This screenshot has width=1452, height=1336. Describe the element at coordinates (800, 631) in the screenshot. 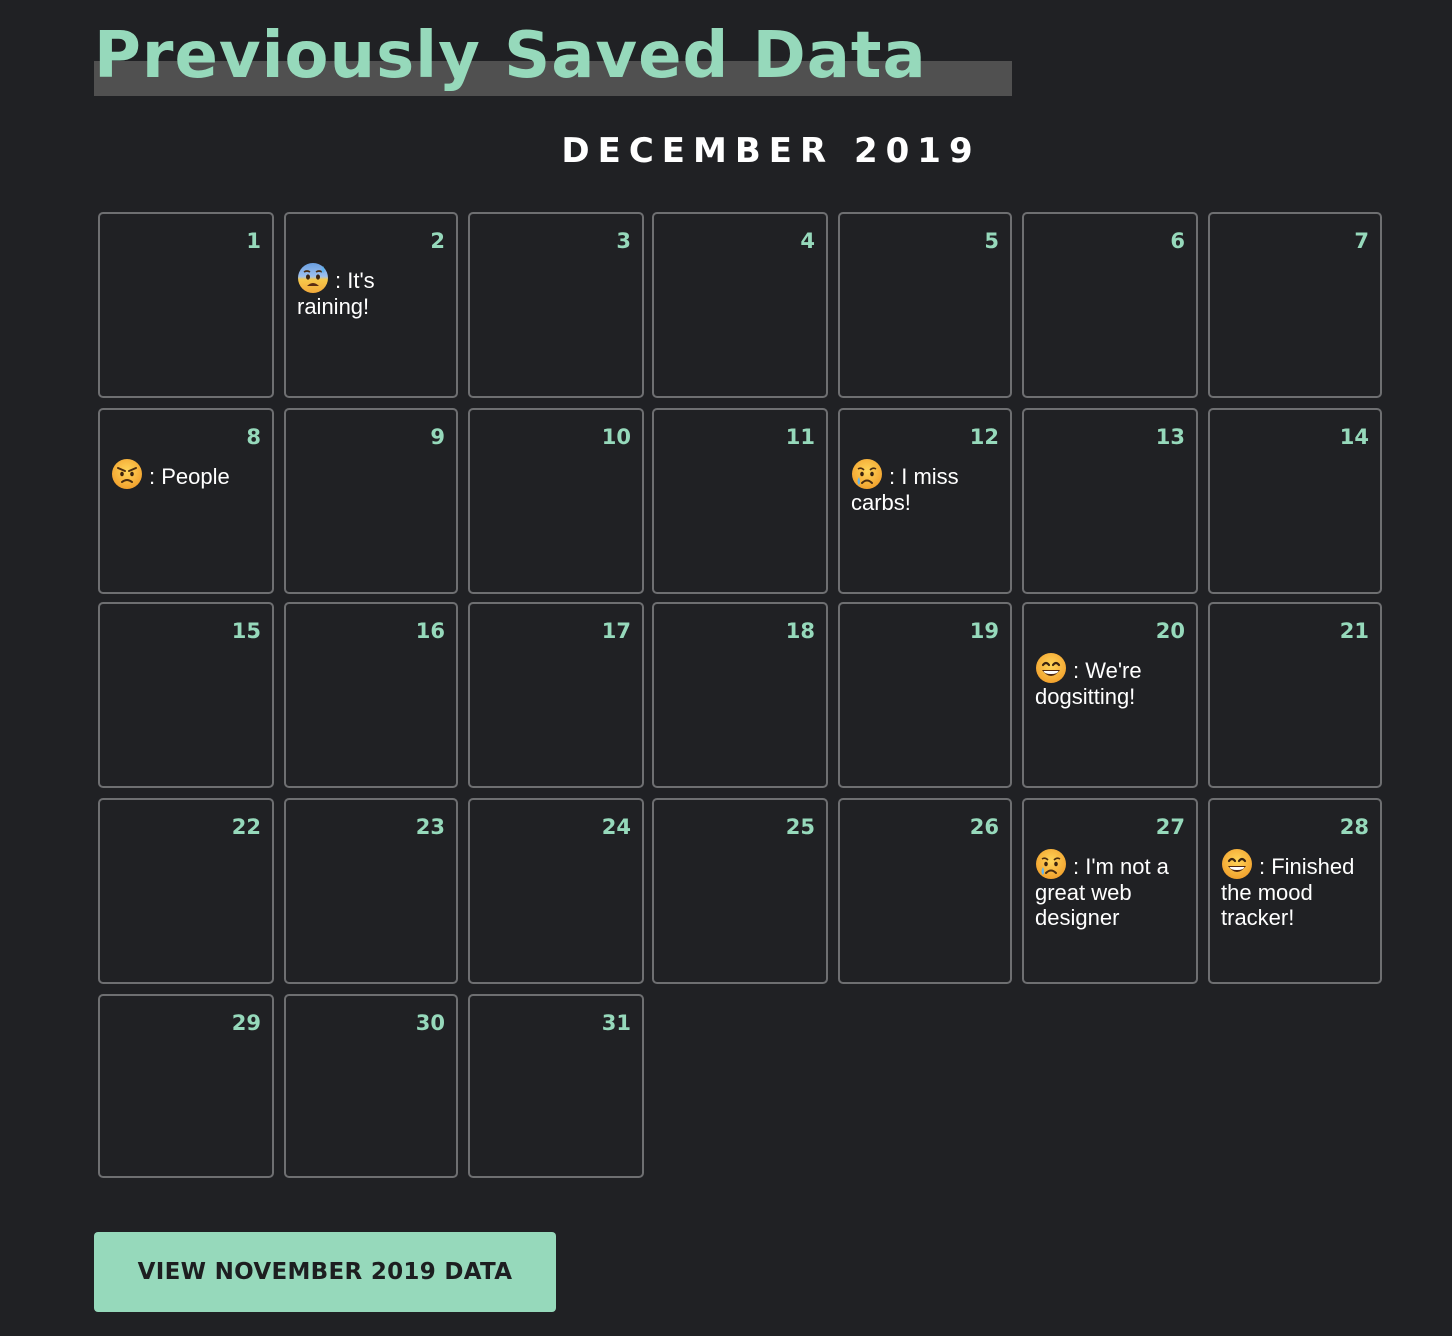

I see `day-number: 18` at that location.